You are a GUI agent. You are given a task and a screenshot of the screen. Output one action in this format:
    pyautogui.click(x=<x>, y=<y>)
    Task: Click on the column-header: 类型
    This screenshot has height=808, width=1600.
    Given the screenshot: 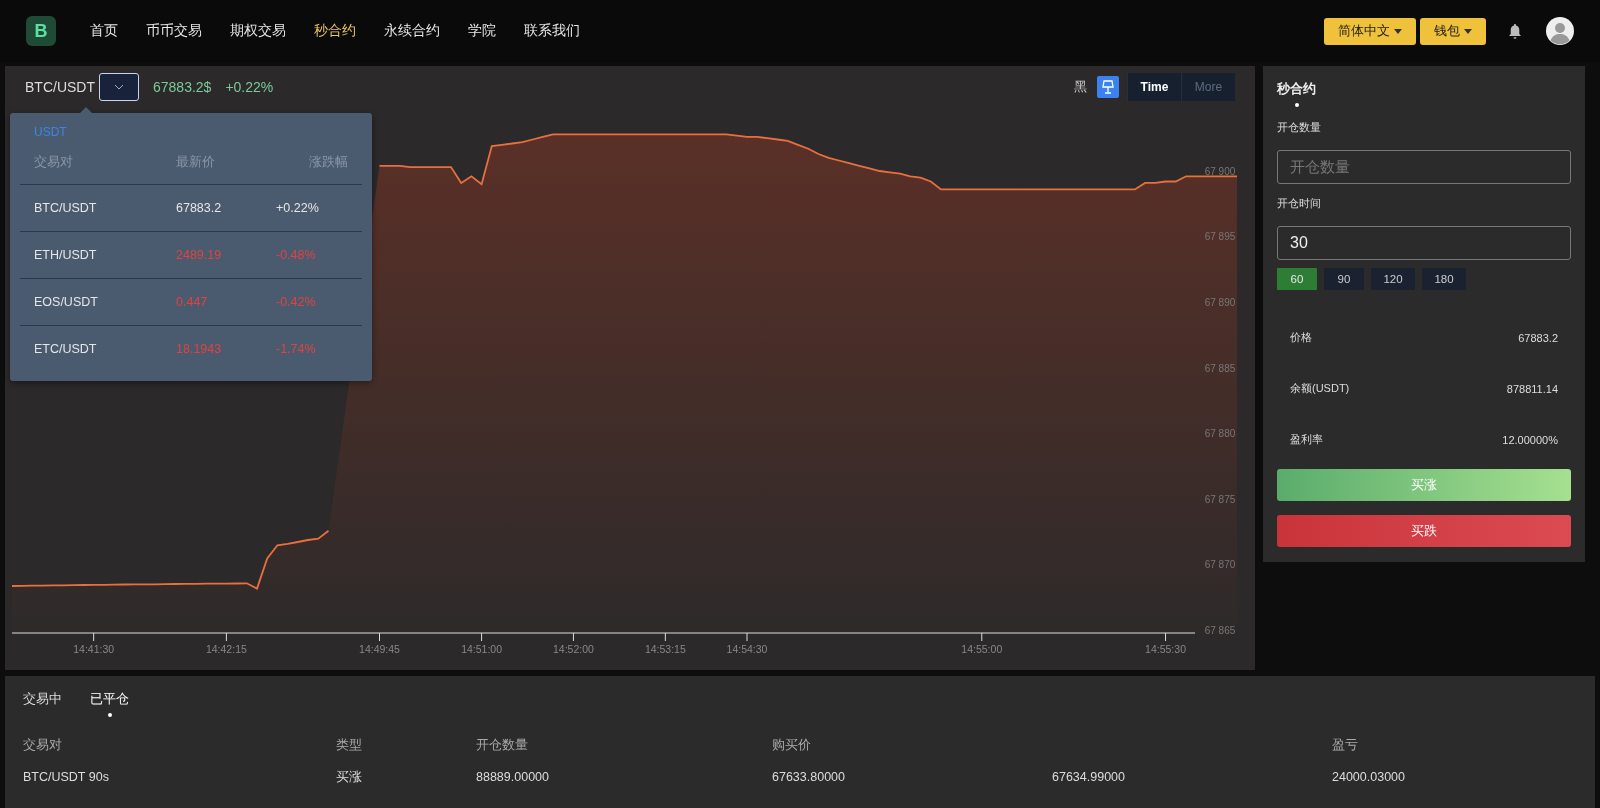 What is the action you would take?
    pyautogui.click(x=349, y=745)
    